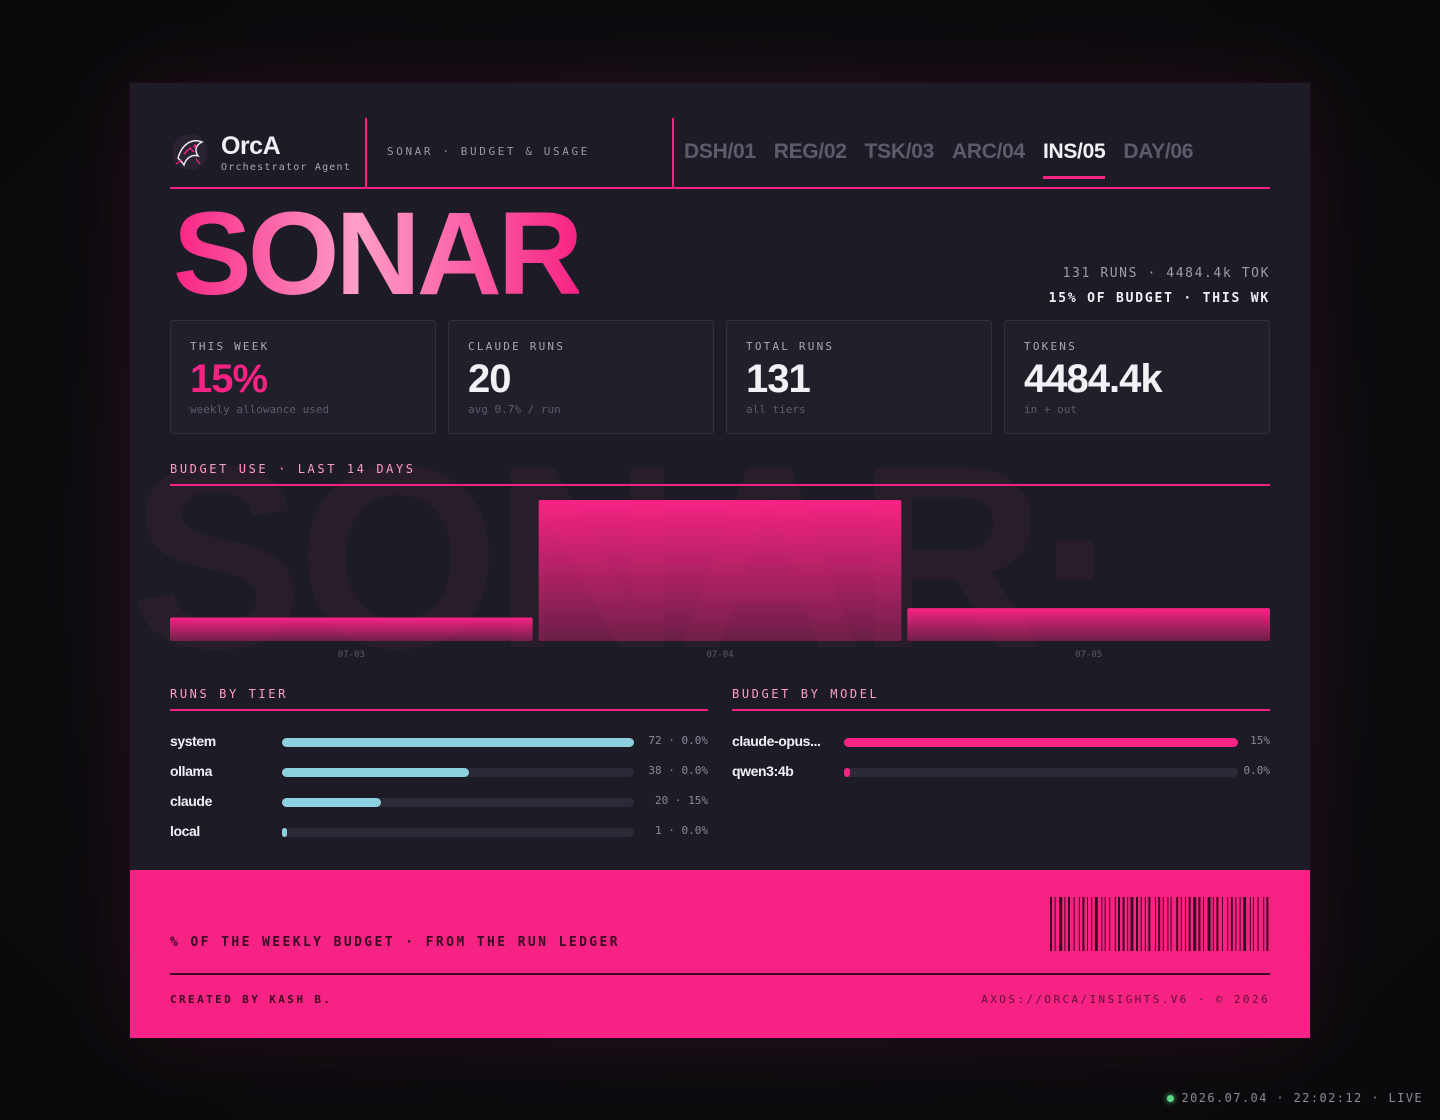  What do you see at coordinates (1074, 152) in the screenshot?
I see `tab-insights: INS/05` at bounding box center [1074, 152].